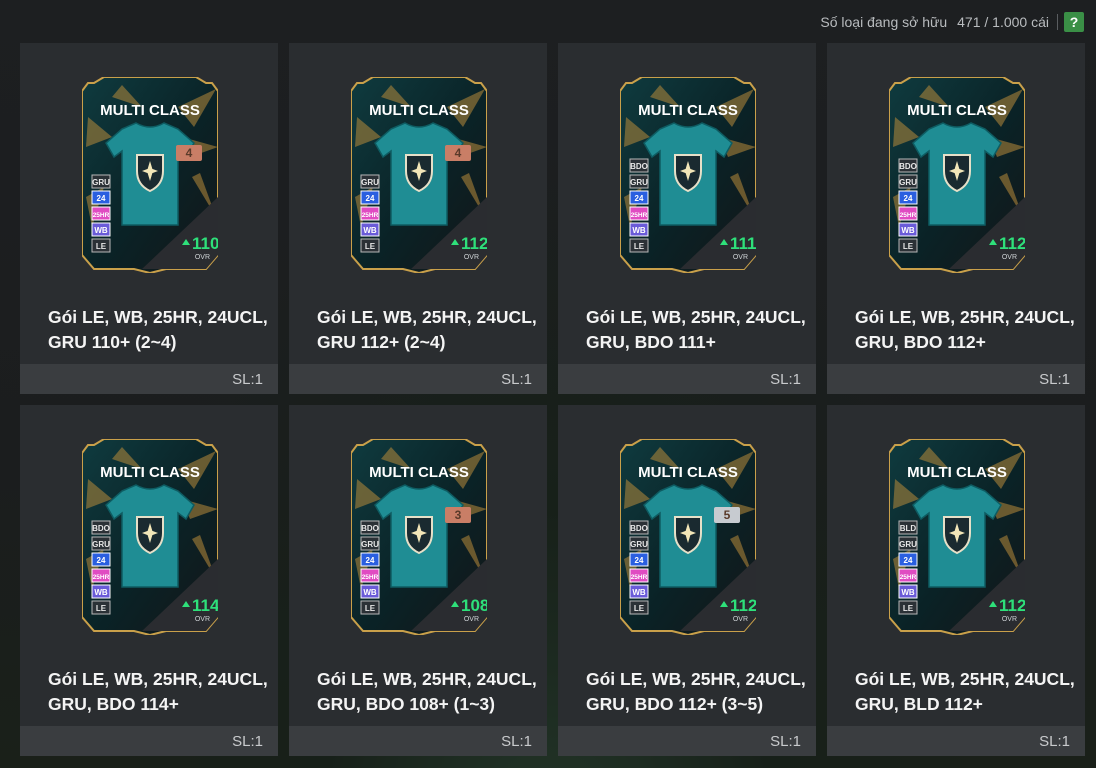  What do you see at coordinates (419, 175) in the screenshot?
I see `pack-card-image: MULTI CLASS 4 GRU 24 25HR WB LE 112 OVR` at bounding box center [419, 175].